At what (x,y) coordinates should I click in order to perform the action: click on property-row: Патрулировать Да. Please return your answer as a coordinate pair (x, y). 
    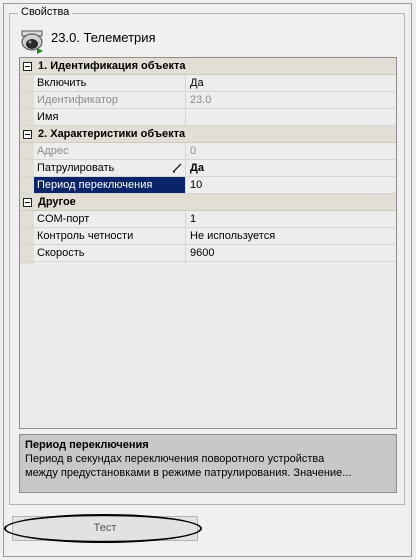
    Looking at the image, I should click on (208, 168).